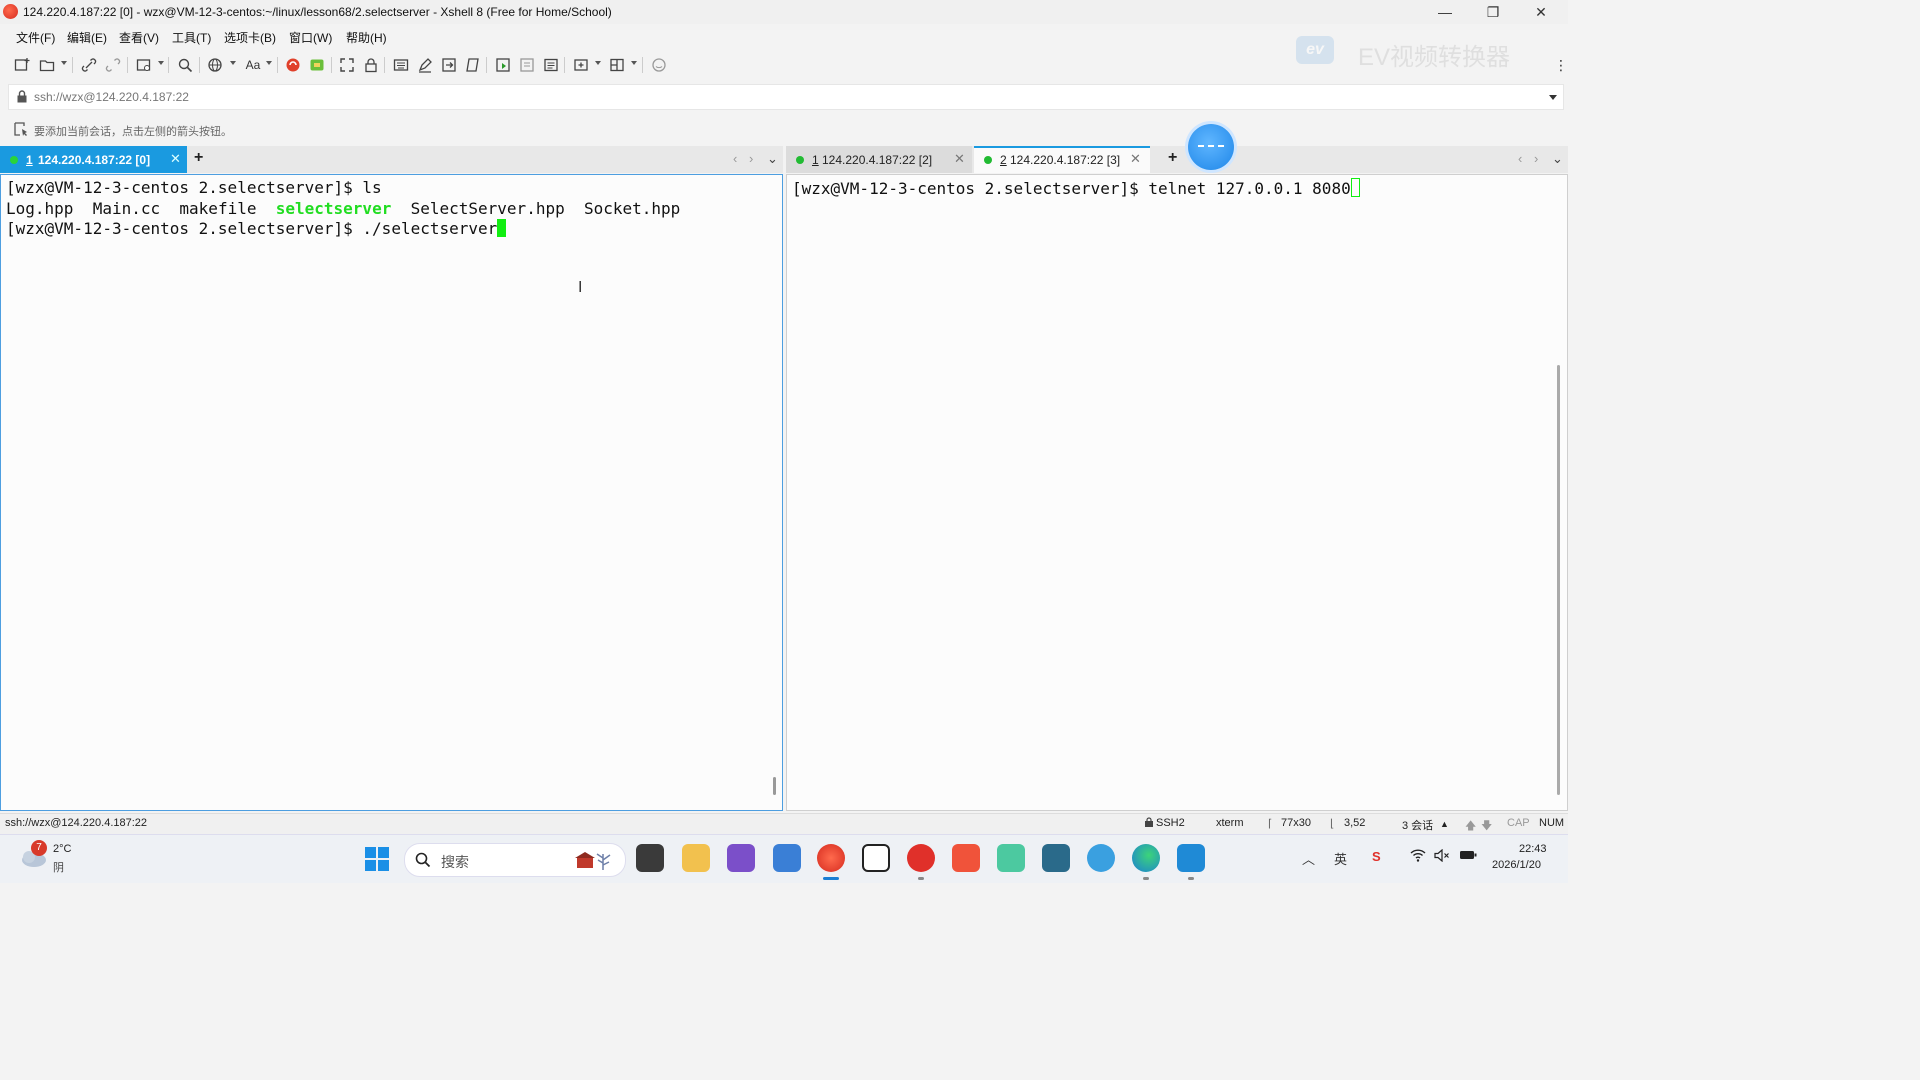 This screenshot has height=1080, width=1920. What do you see at coordinates (1211, 147) in the screenshot?
I see `floating-record-icon` at bounding box center [1211, 147].